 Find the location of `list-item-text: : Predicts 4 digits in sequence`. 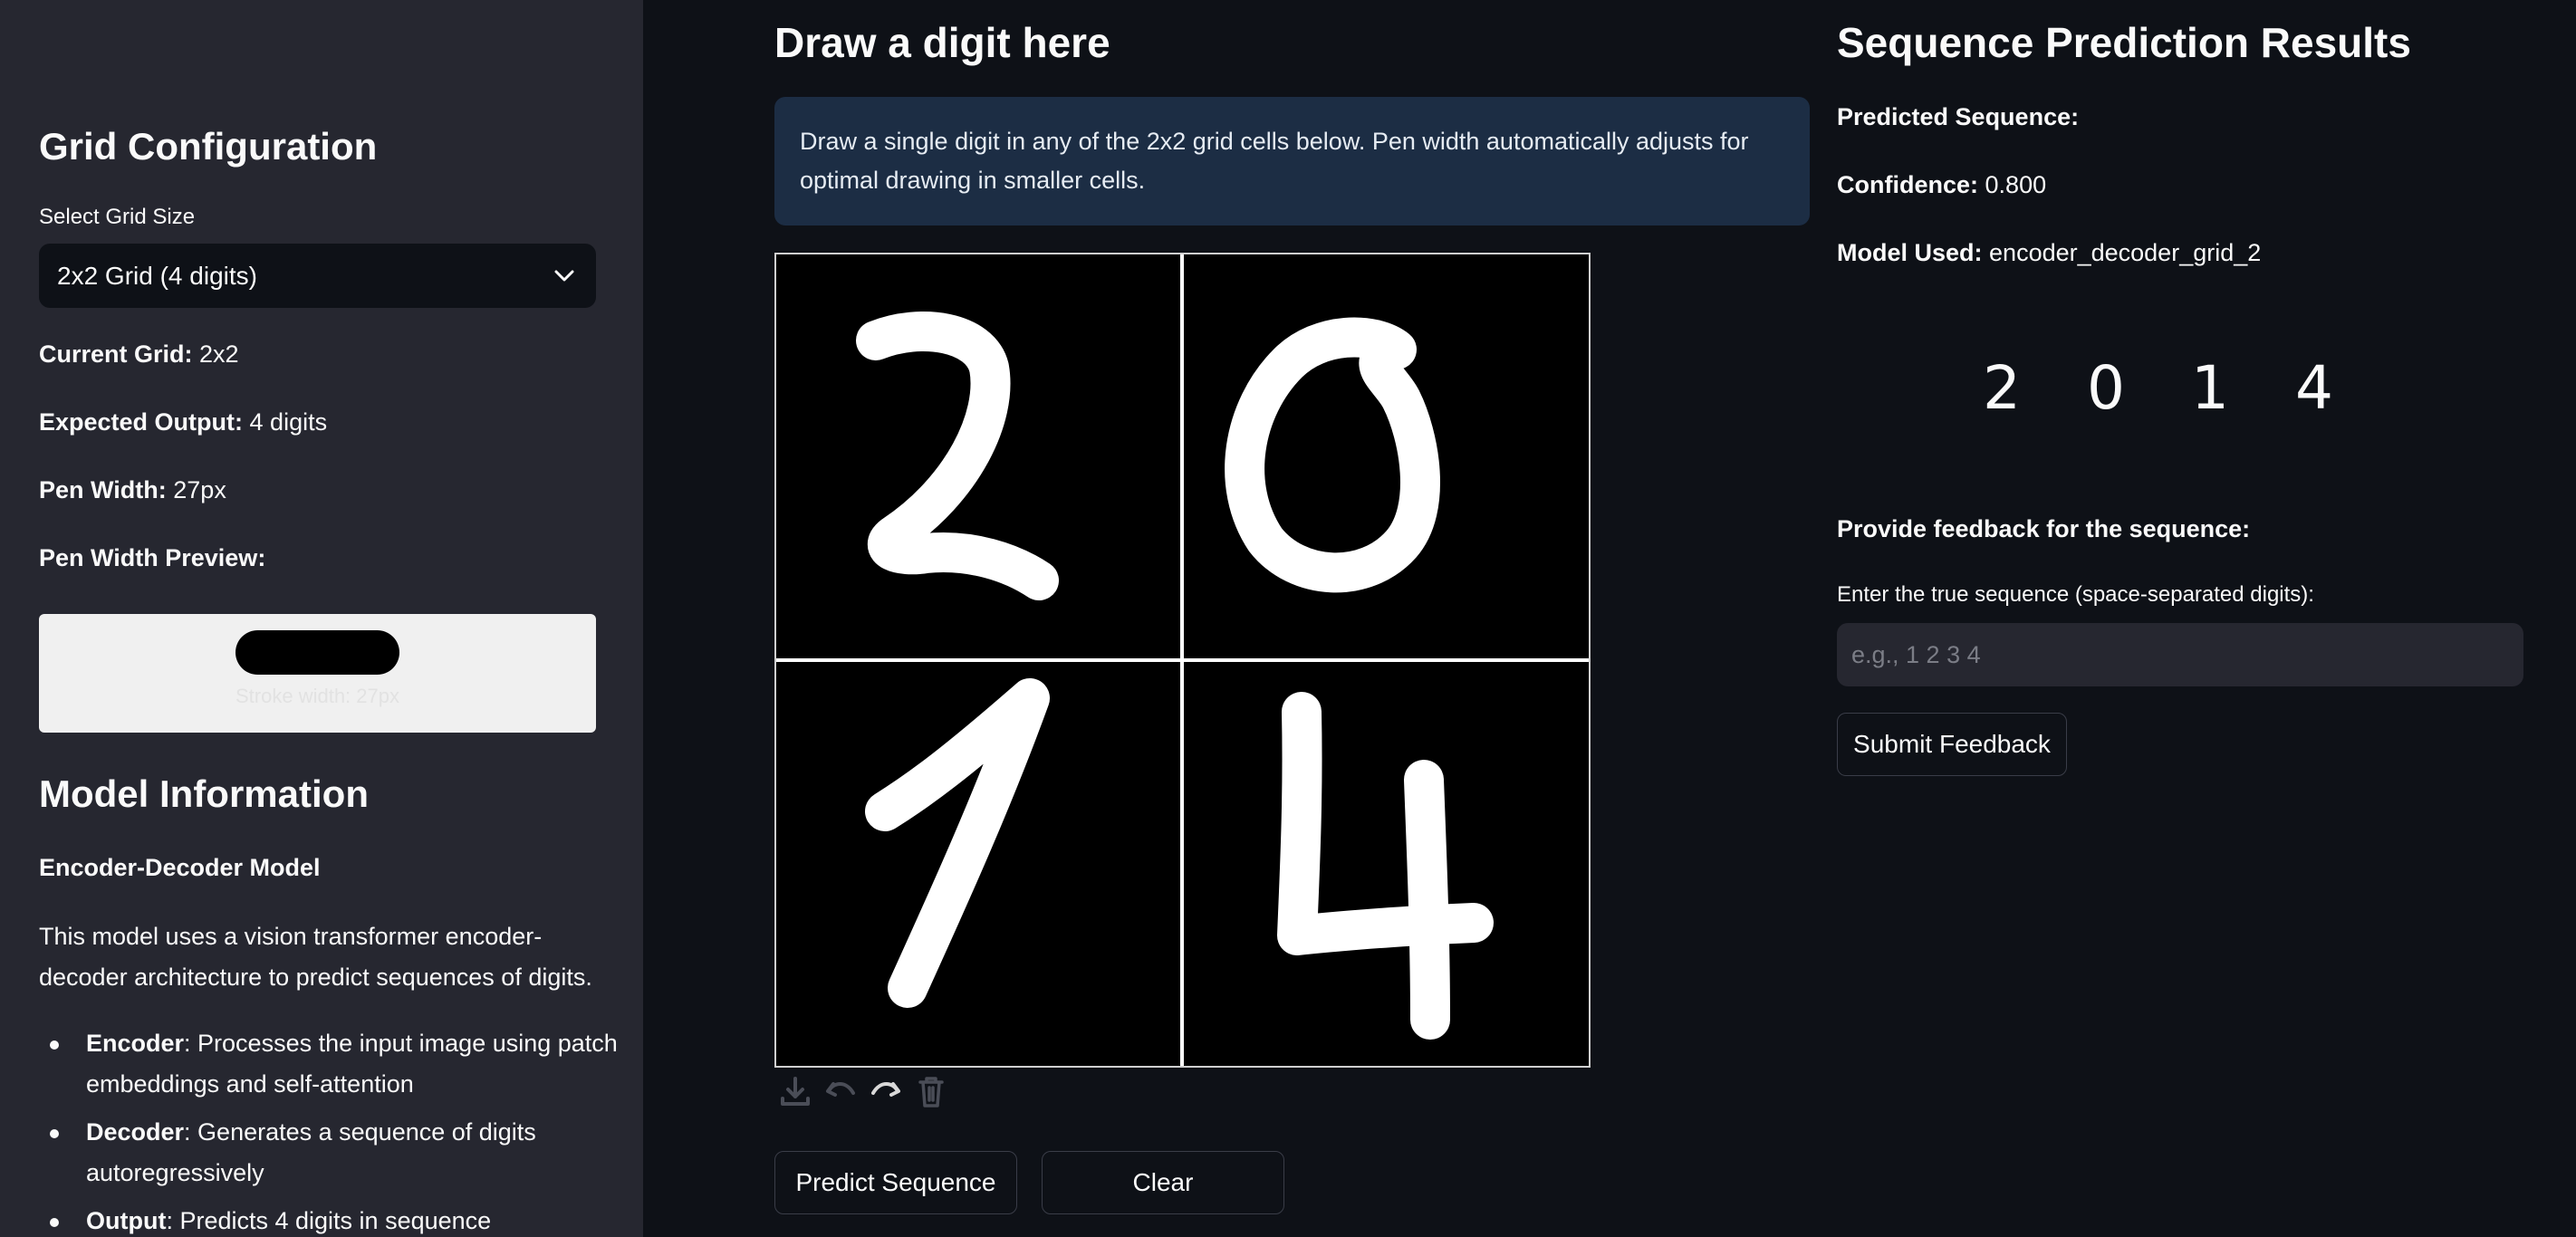

list-item-text: : Predicts 4 digits in sequence is located at coordinates (329, 1220).